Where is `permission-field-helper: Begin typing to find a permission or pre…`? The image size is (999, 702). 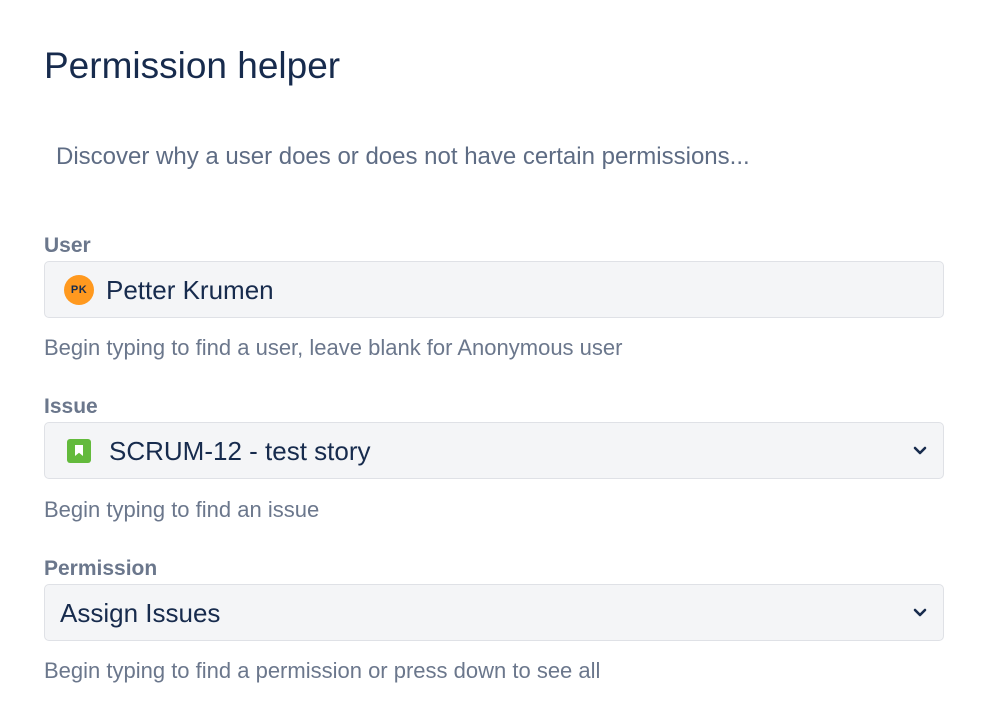
permission-field-helper: Begin typing to find a permission or pre… is located at coordinates (322, 670).